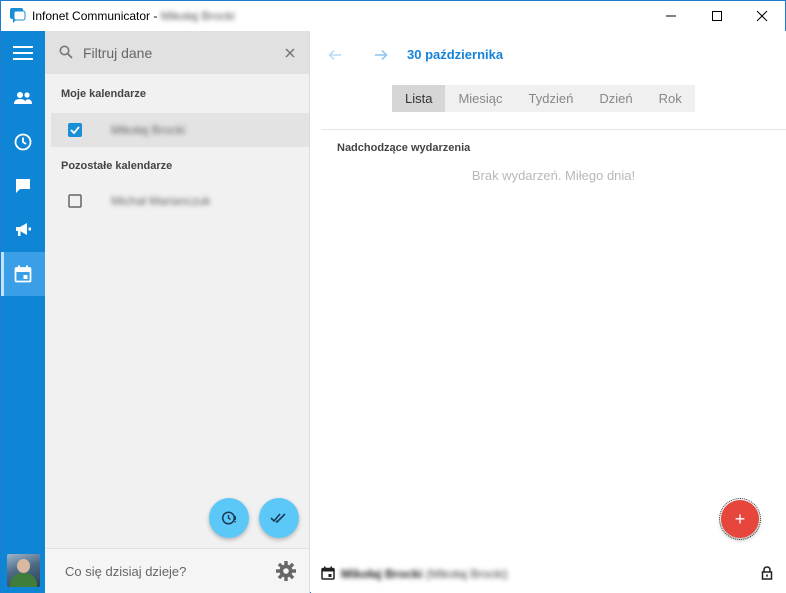 The height and width of the screenshot is (593, 786). What do you see at coordinates (18, 15) in the screenshot?
I see `app-logo-icon` at bounding box center [18, 15].